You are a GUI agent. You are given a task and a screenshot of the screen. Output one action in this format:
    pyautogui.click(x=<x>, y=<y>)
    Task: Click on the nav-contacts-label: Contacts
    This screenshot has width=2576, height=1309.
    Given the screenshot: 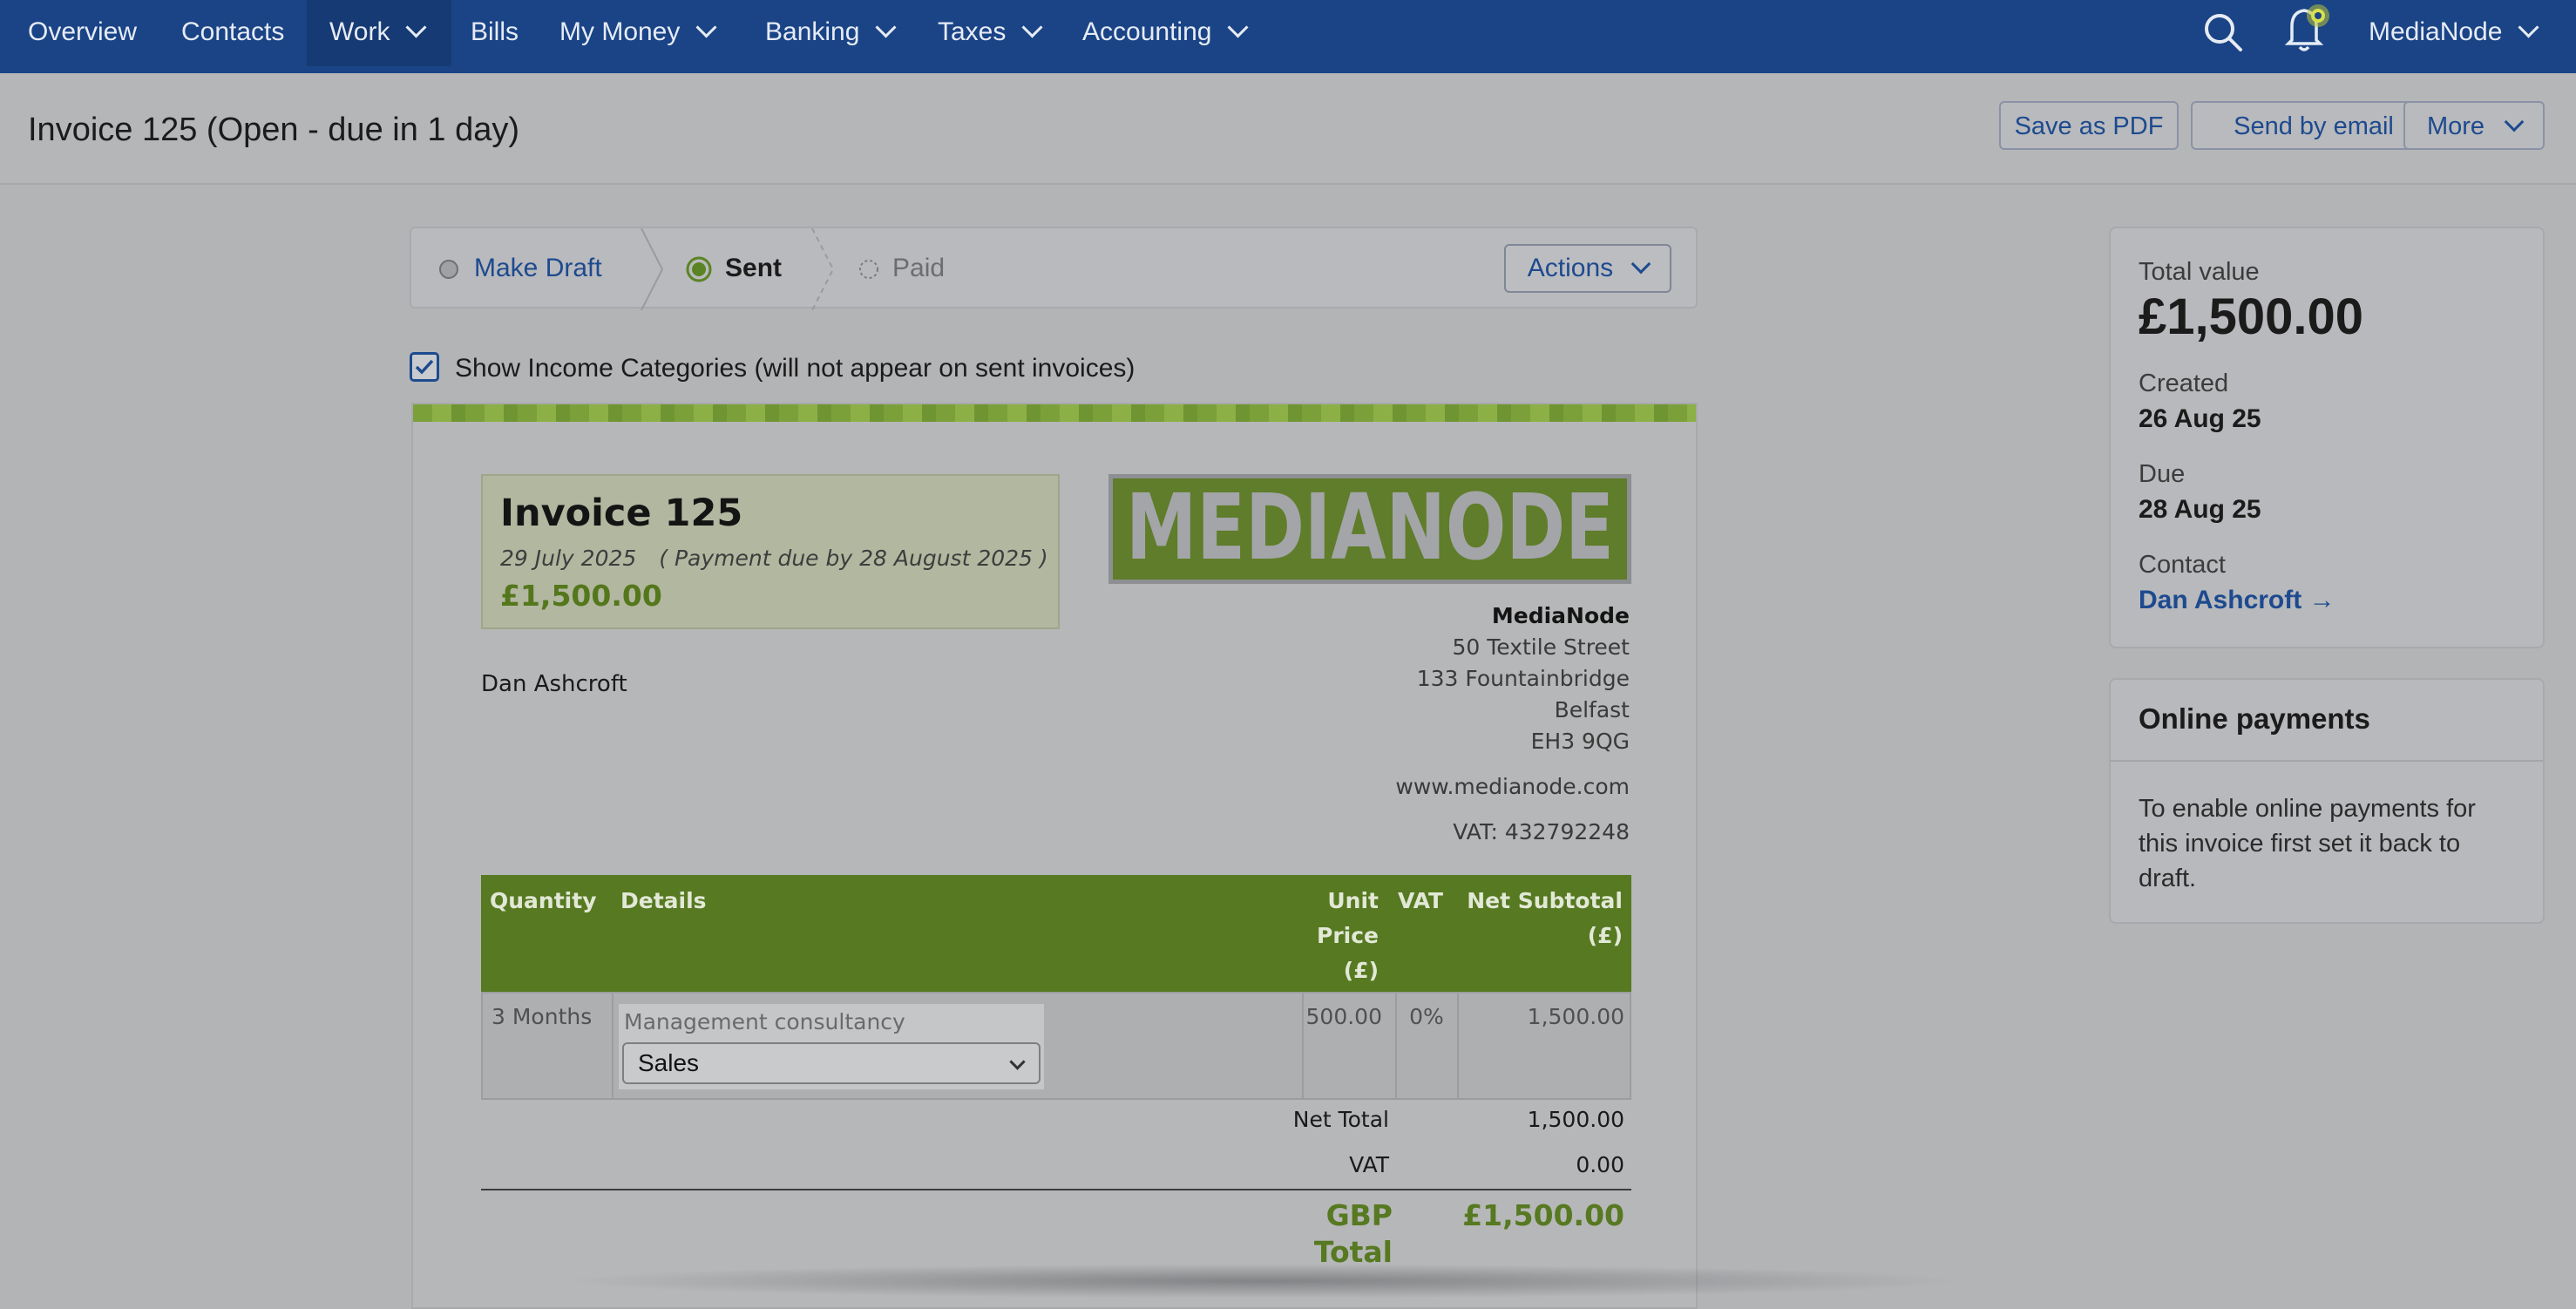 What is the action you would take?
    pyautogui.click(x=233, y=32)
    